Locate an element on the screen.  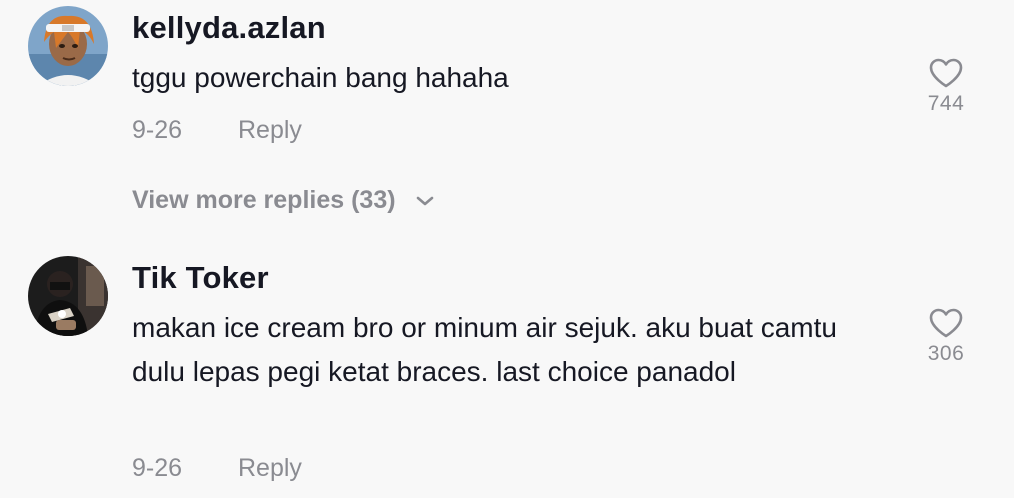
like-button: 744 is located at coordinates (946, 87).